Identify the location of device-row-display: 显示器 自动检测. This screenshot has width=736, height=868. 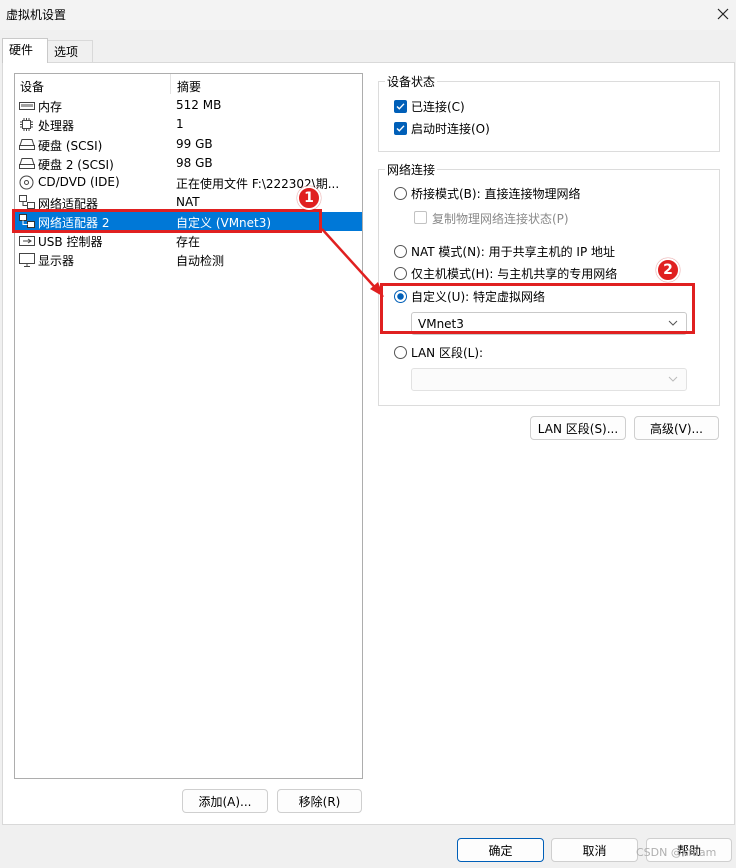
(188, 259).